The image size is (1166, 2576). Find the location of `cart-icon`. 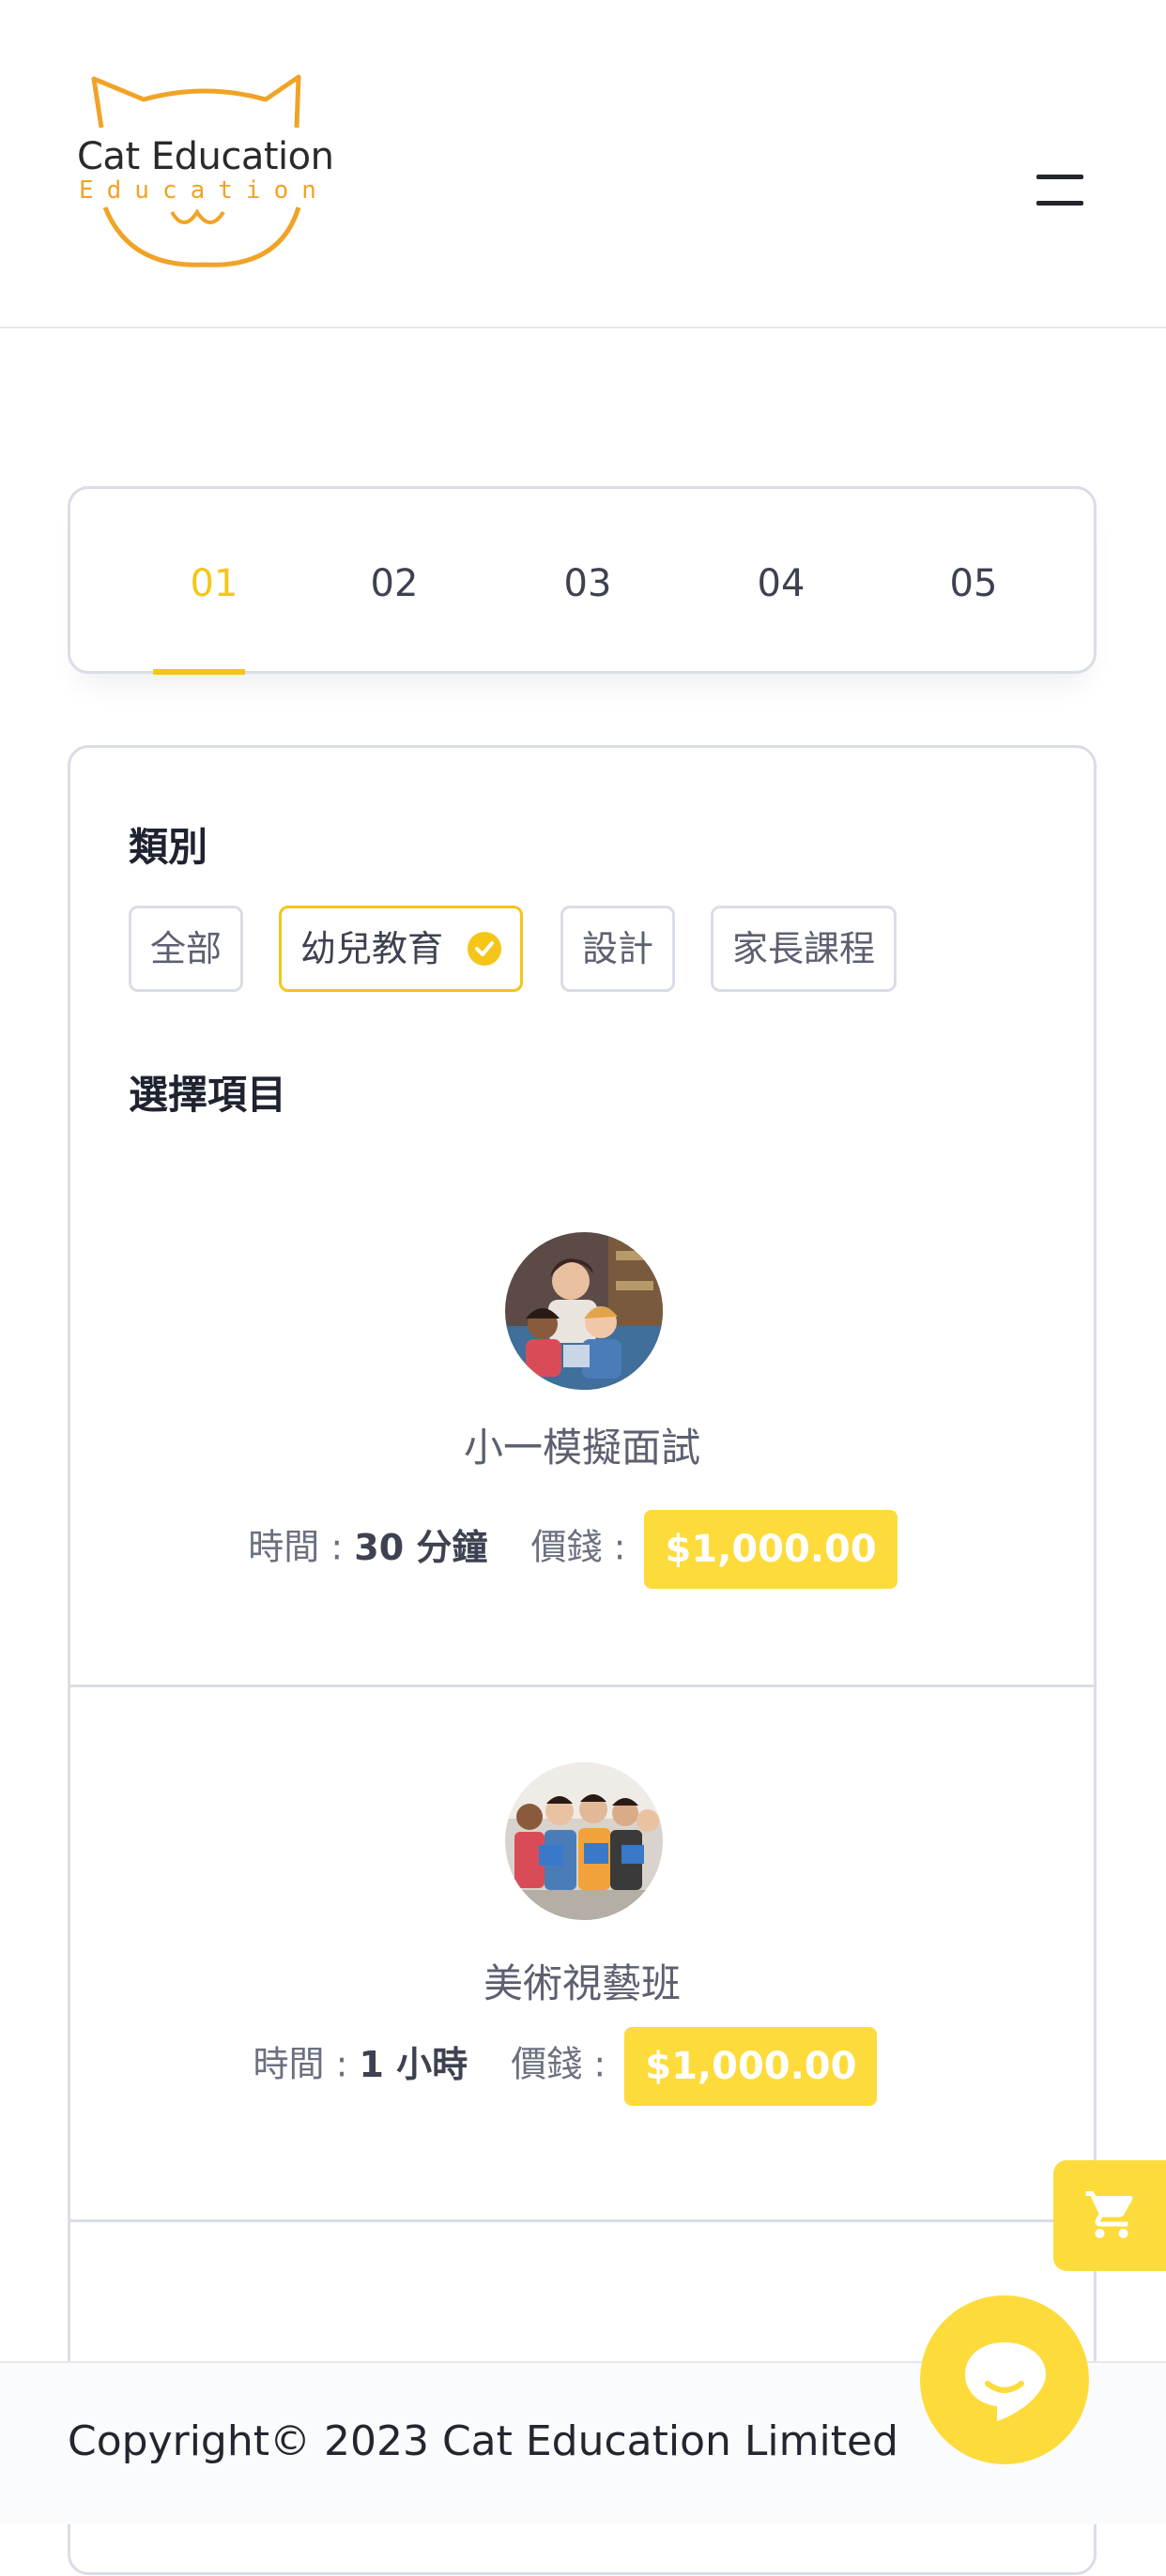

cart-icon is located at coordinates (1109, 2214).